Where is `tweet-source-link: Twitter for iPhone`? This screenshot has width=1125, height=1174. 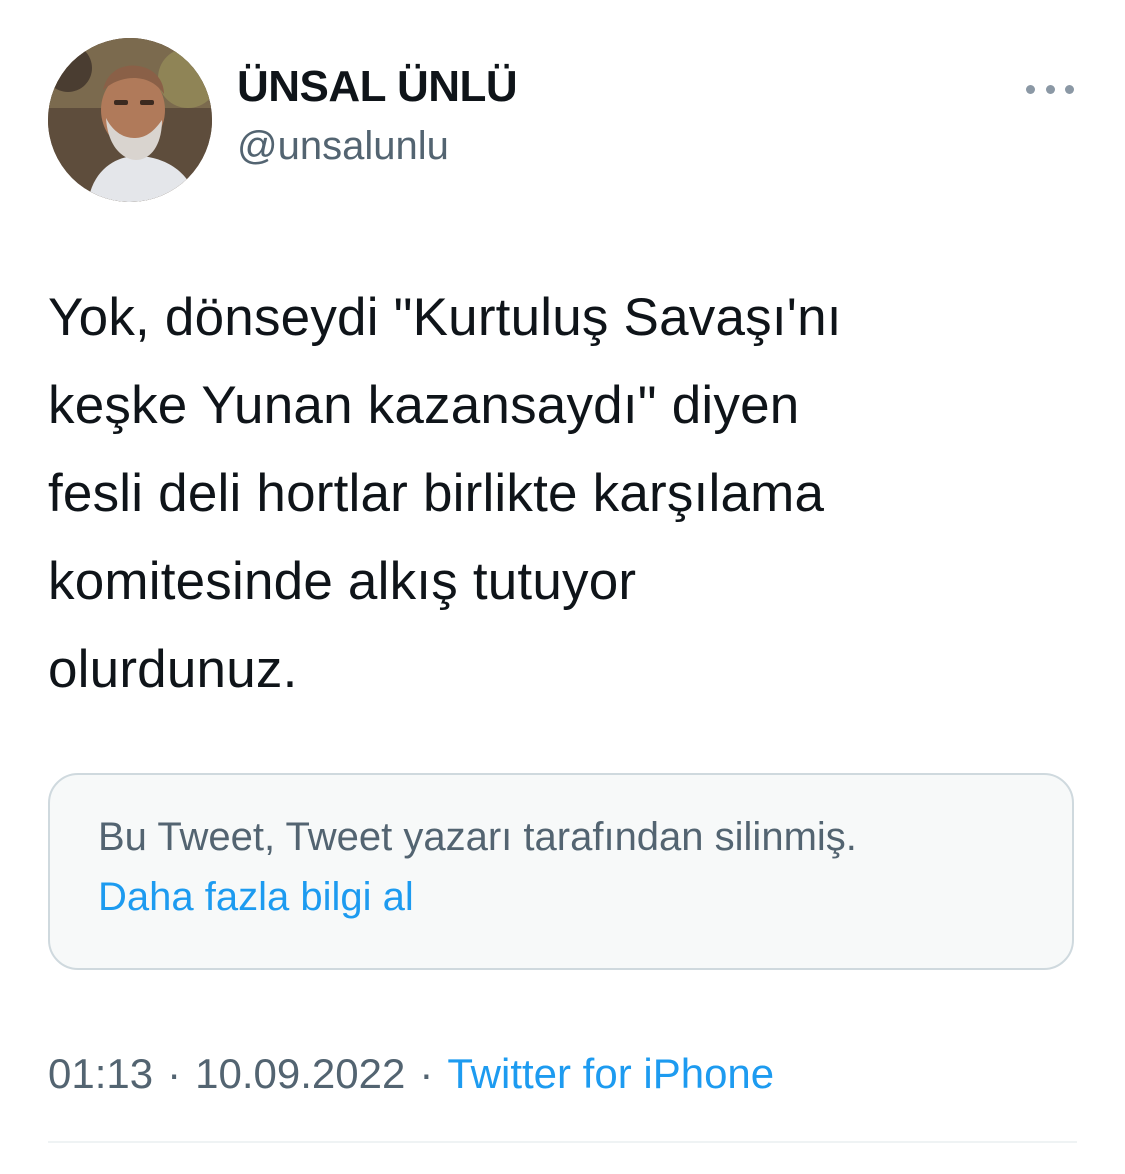
tweet-source-link: Twitter for iPhone is located at coordinates (610, 1073).